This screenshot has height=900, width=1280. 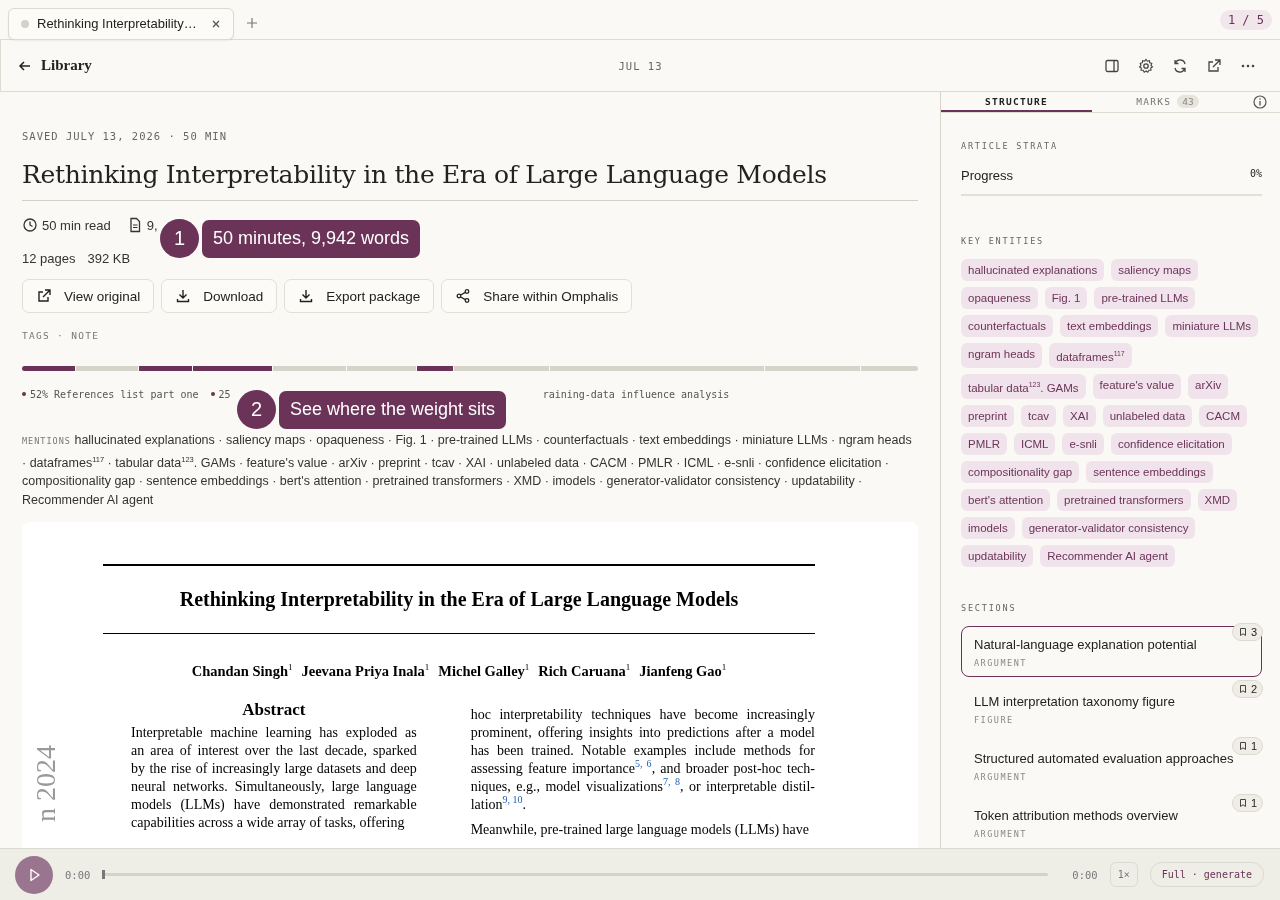 I want to click on author-name: Chandan Singh$^{1}$, so click(x=242, y=671).